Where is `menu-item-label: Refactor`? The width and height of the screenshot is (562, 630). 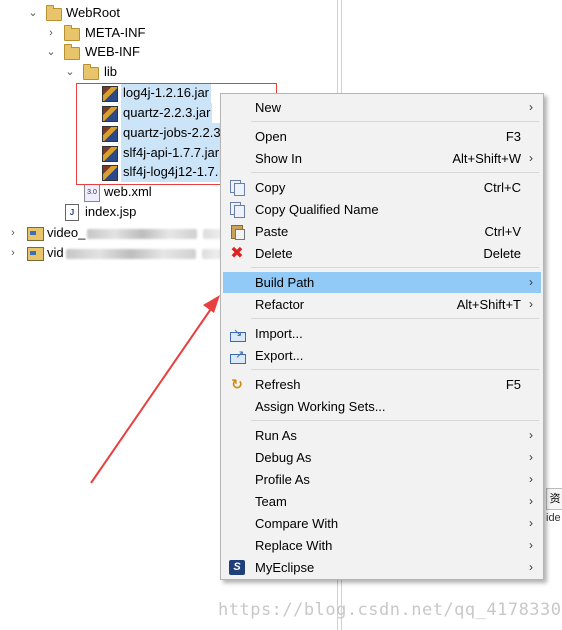
menu-item-label: Refactor is located at coordinates (280, 304).